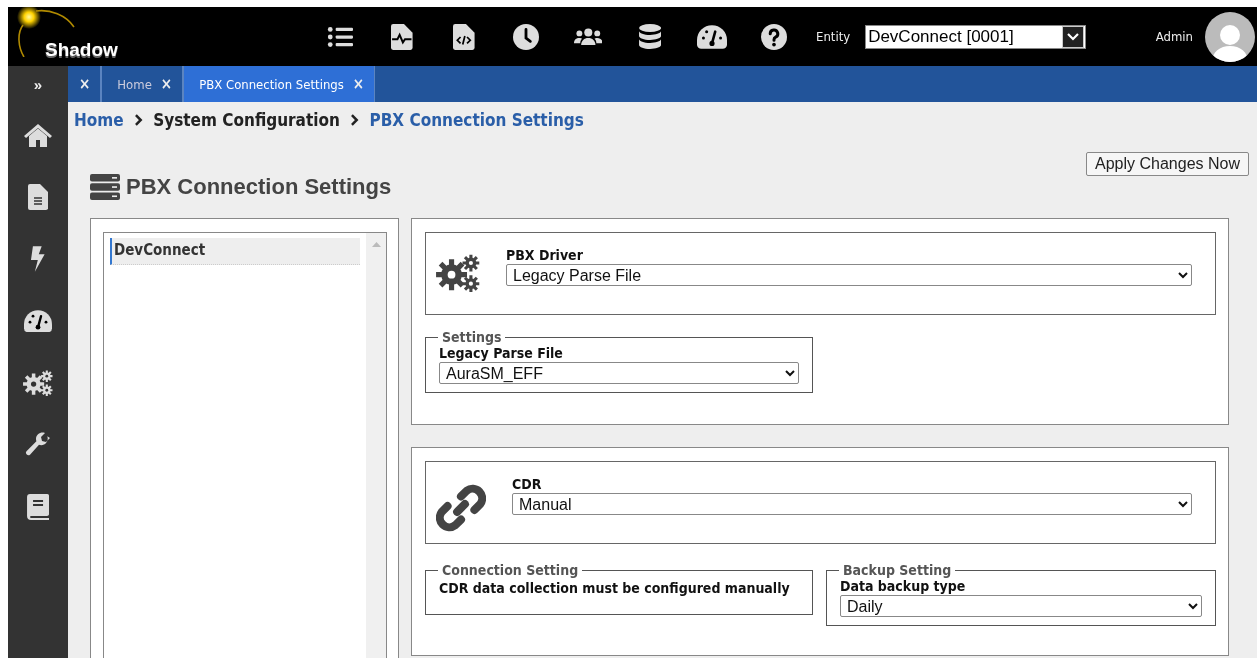 The width and height of the screenshot is (1257, 658). I want to click on home-icon, so click(38, 135).